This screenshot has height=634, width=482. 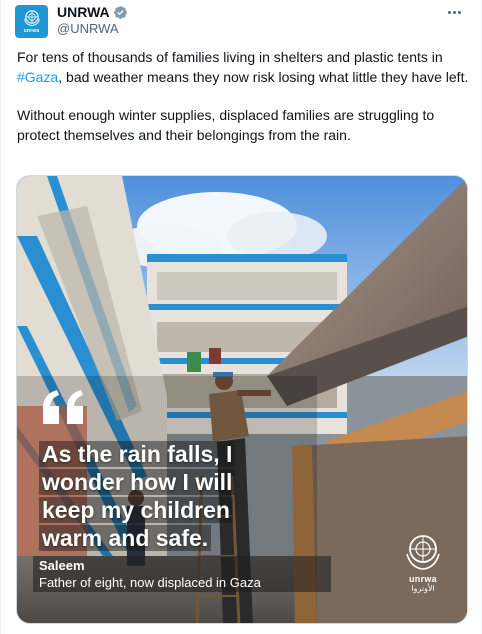 I want to click on avatar: unrwa, so click(x=31, y=21).